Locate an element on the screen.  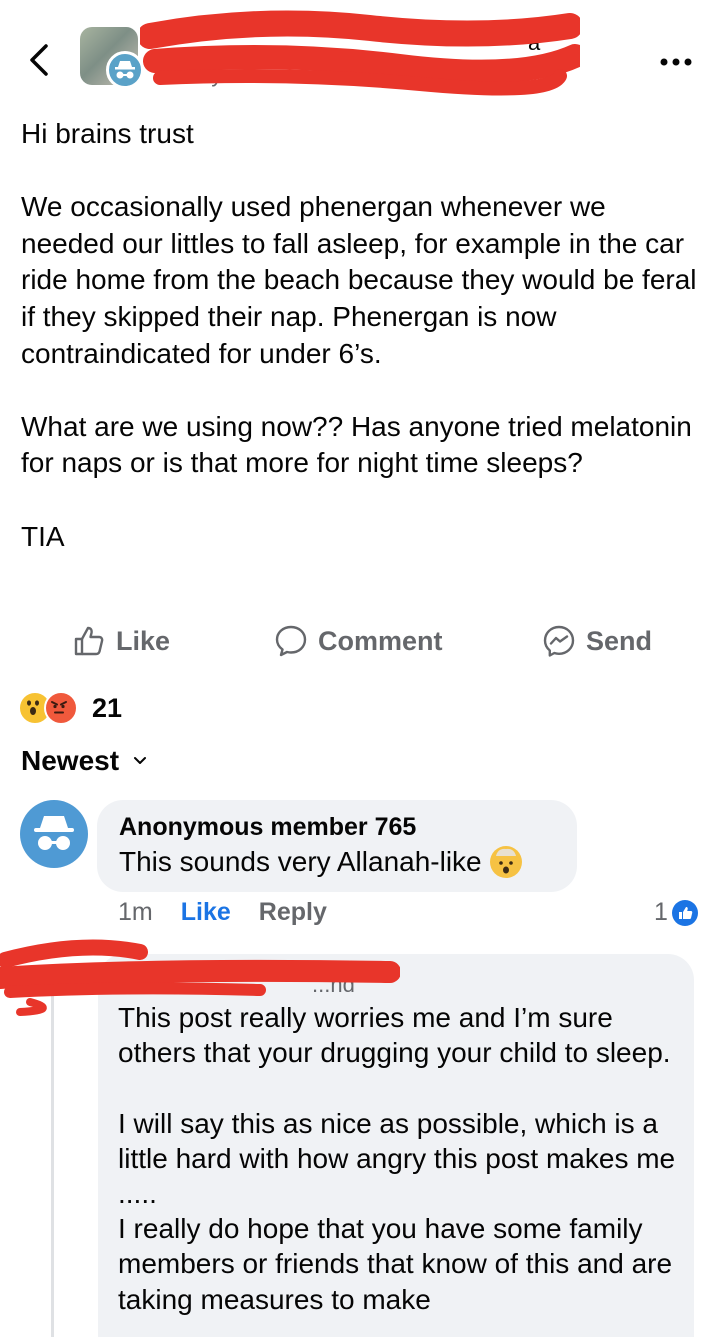
post-action-bar: Like Comment Send is located at coordinates (358, 641).